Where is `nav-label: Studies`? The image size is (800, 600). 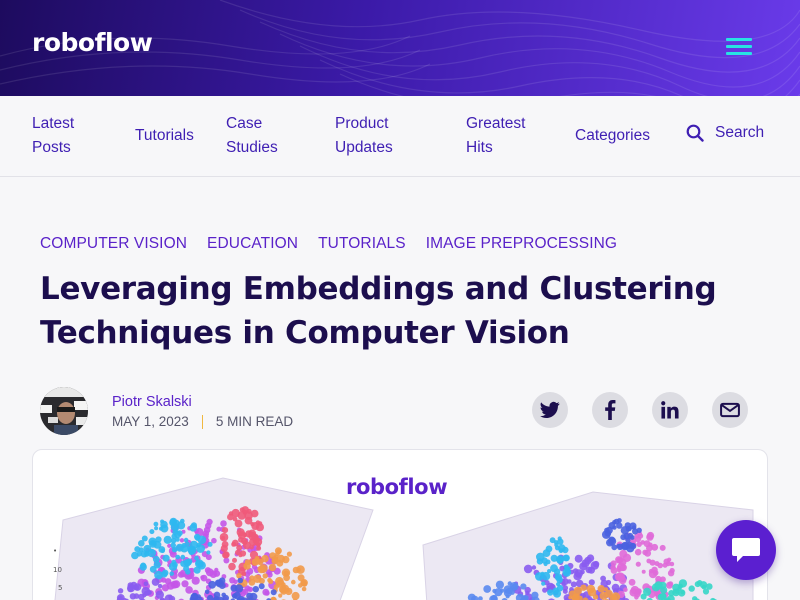
nav-label: Studies is located at coordinates (252, 147).